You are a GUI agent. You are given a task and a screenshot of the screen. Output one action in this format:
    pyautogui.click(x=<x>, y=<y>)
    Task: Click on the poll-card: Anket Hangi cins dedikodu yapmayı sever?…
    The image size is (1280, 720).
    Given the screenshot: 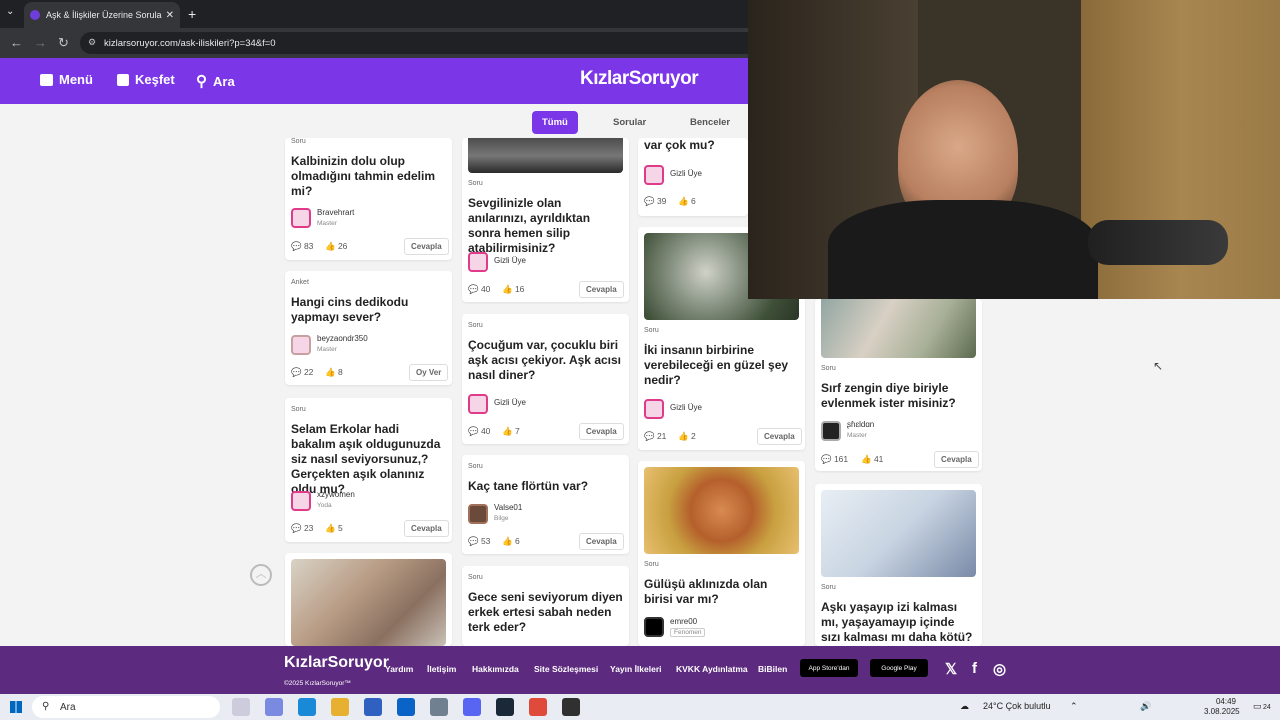 What is the action you would take?
    pyautogui.click(x=368, y=328)
    